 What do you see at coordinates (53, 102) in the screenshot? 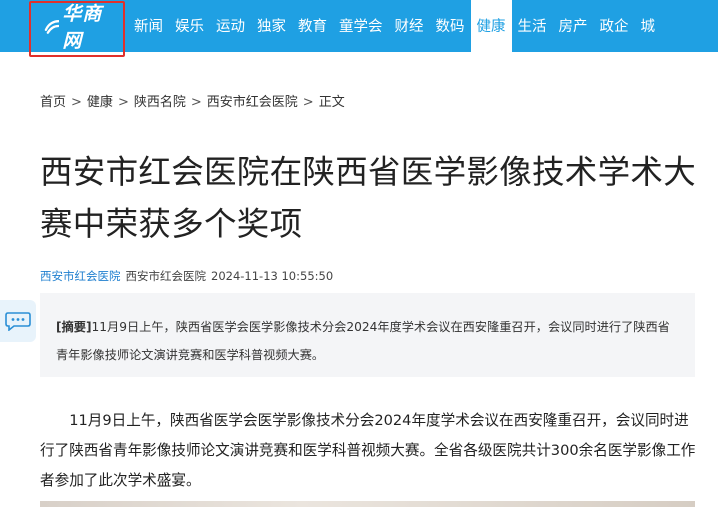
I see `breadcrumb-item-0: 首页` at bounding box center [53, 102].